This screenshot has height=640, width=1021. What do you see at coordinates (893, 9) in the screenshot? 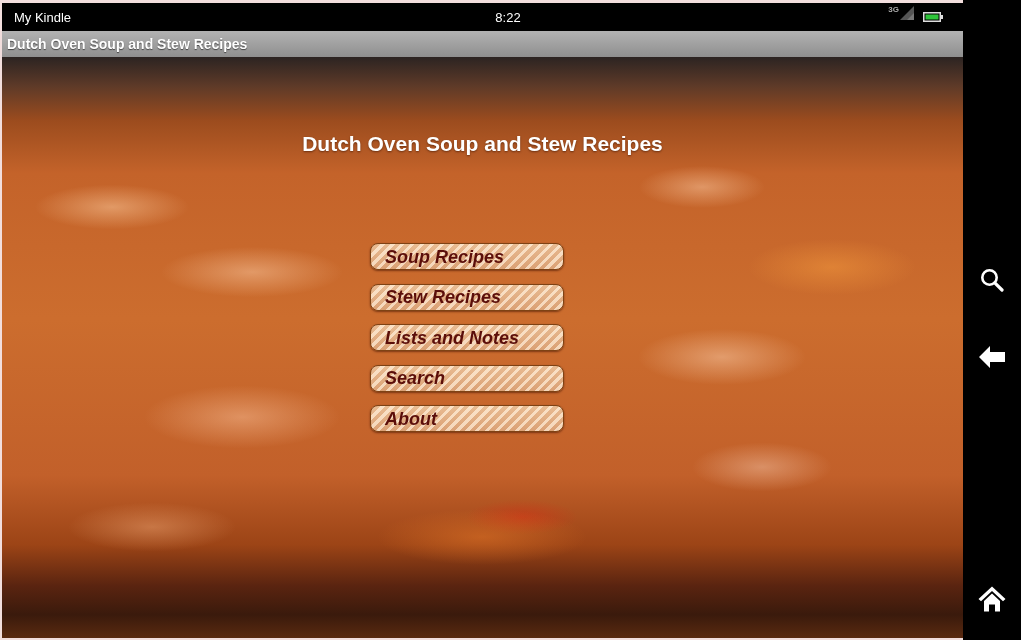
I see `network-type: 3G` at bounding box center [893, 9].